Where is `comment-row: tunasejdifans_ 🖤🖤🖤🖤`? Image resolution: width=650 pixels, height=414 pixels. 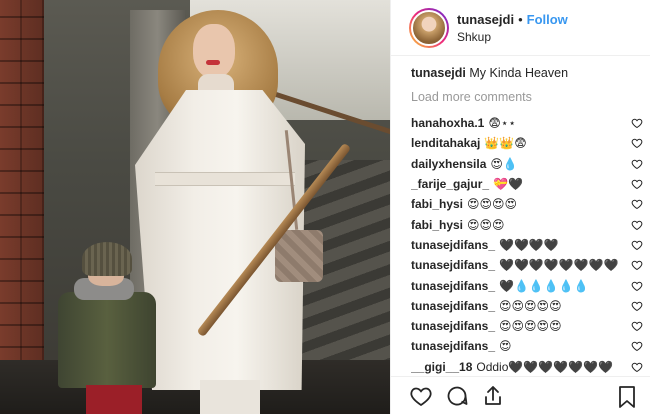 comment-row: tunasejdifans_ 🖤🖤🖤🖤 is located at coordinates (528, 245).